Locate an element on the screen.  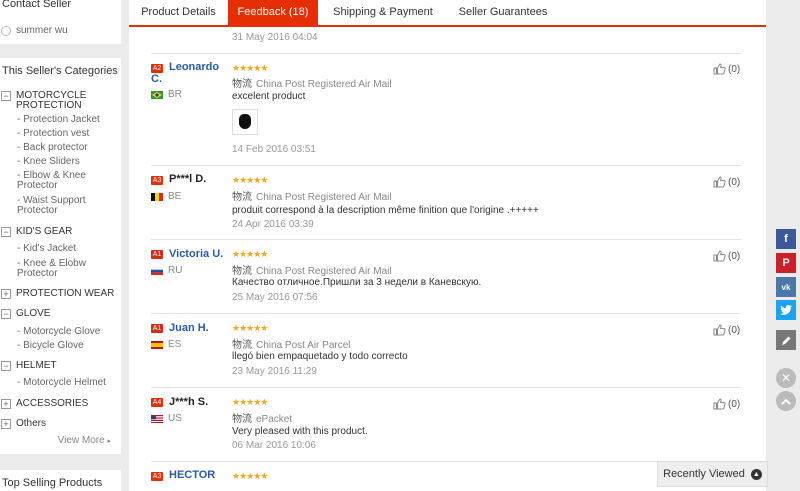
shipping-method-name: China Post Registered Air Mail is located at coordinates (324, 84).